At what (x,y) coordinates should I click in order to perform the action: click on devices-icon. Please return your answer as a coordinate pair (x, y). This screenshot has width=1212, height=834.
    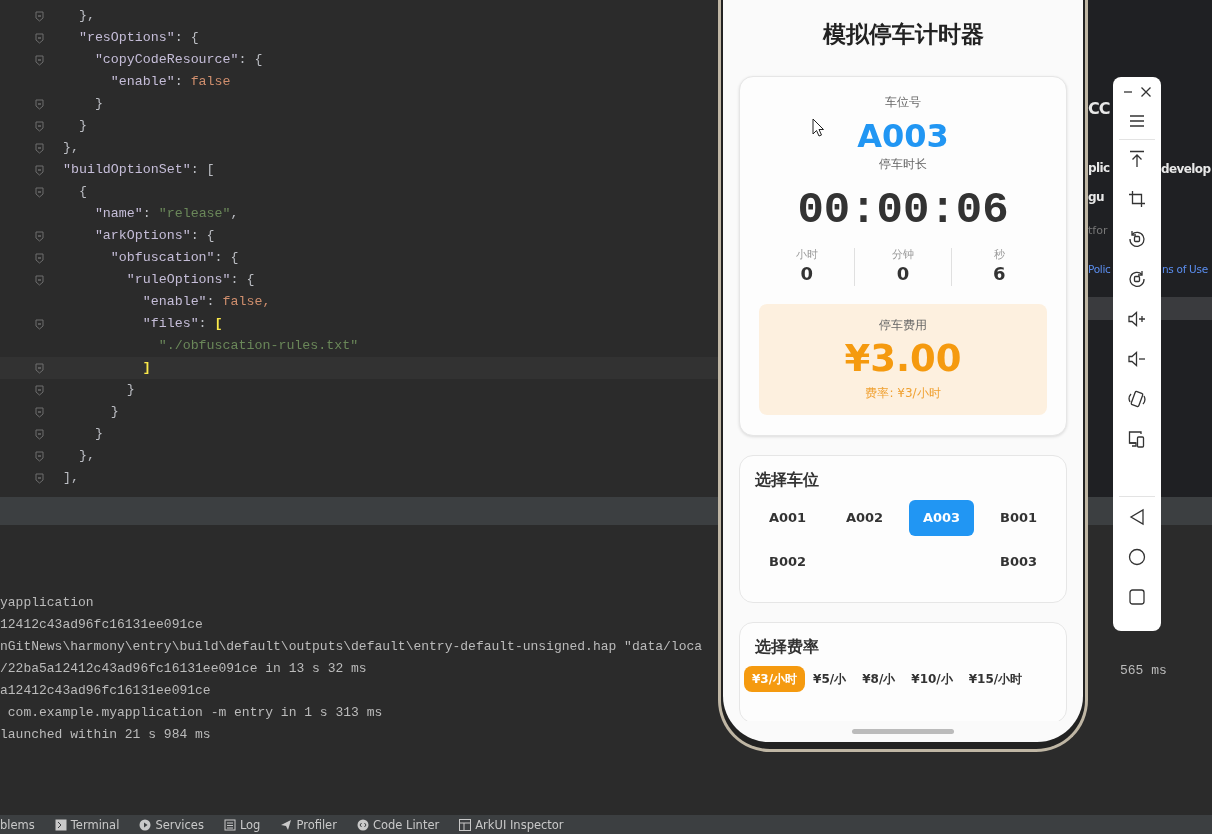
    Looking at the image, I should click on (1137, 439).